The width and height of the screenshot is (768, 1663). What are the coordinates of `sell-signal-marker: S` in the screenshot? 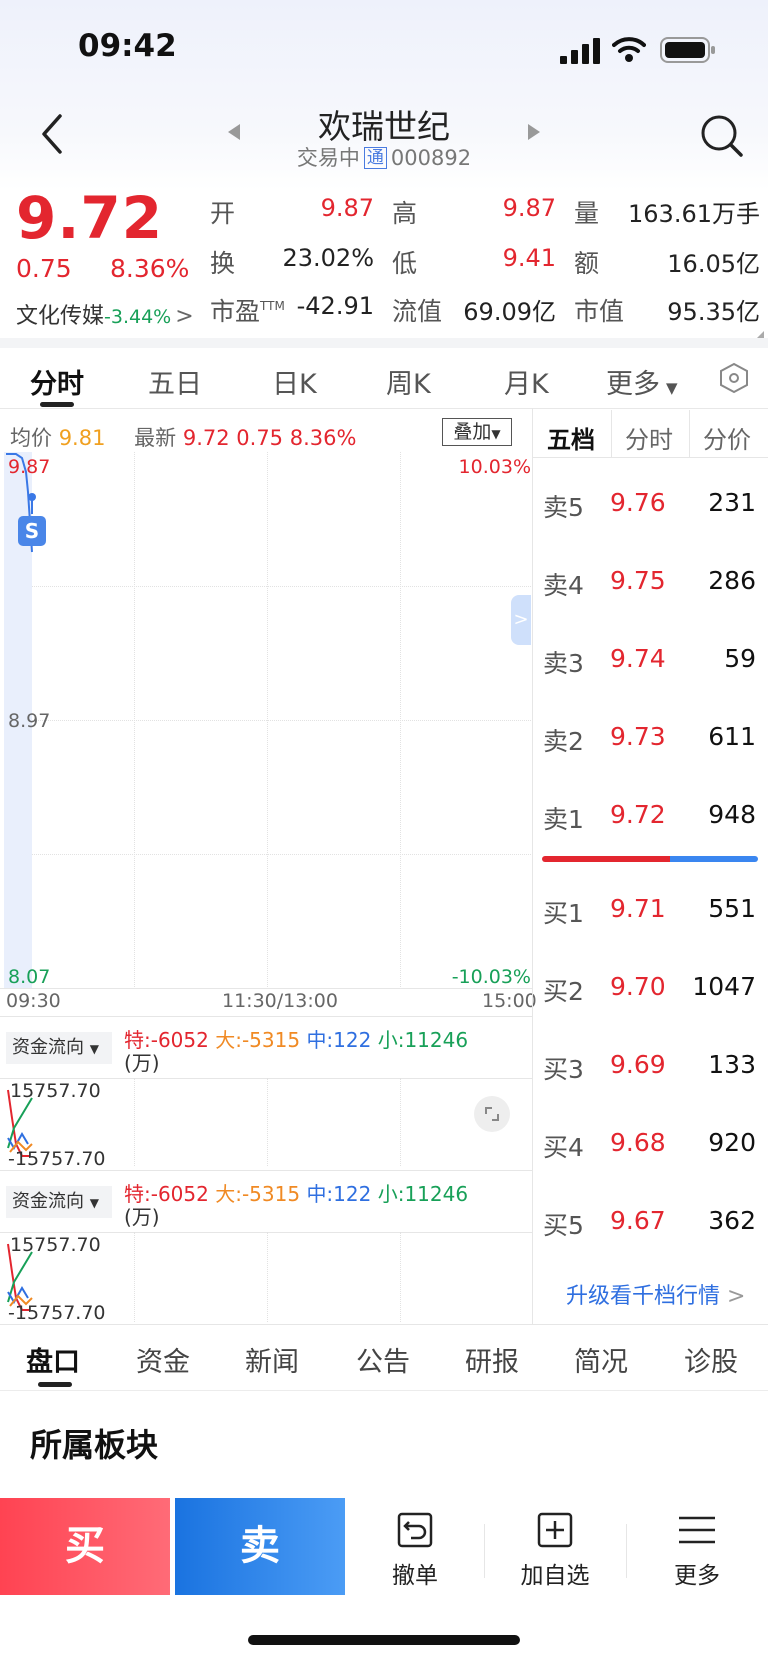 It's located at (32, 531).